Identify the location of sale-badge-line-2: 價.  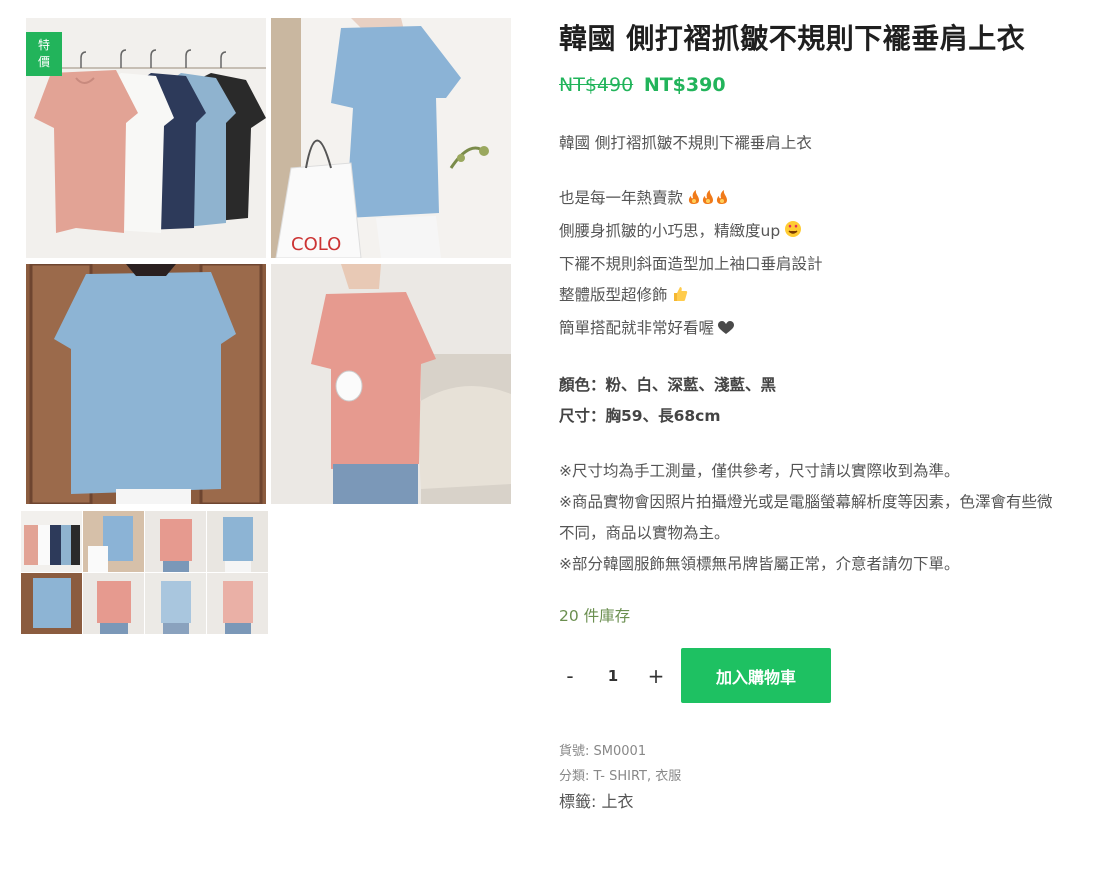
(43, 62).